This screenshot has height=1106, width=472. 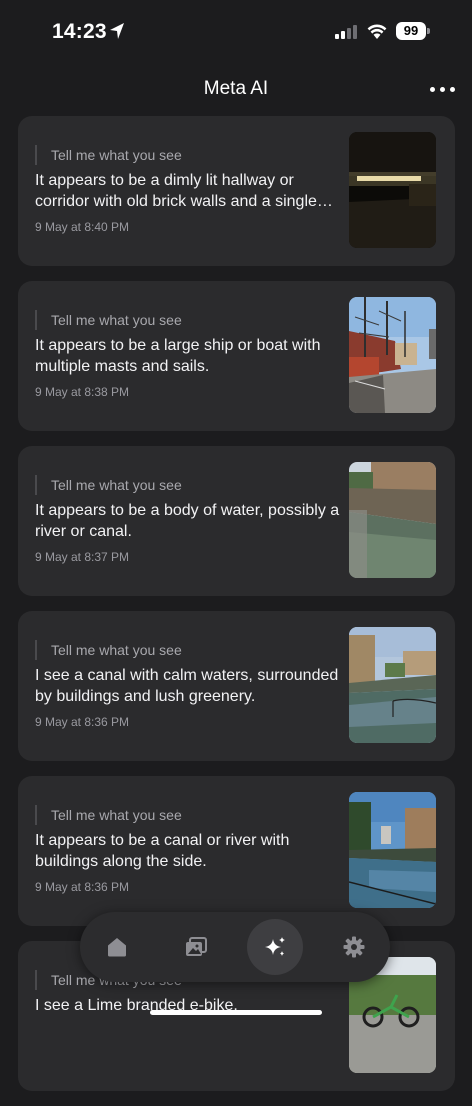 What do you see at coordinates (346, 32) in the screenshot?
I see `cellular-signal-icon` at bounding box center [346, 32].